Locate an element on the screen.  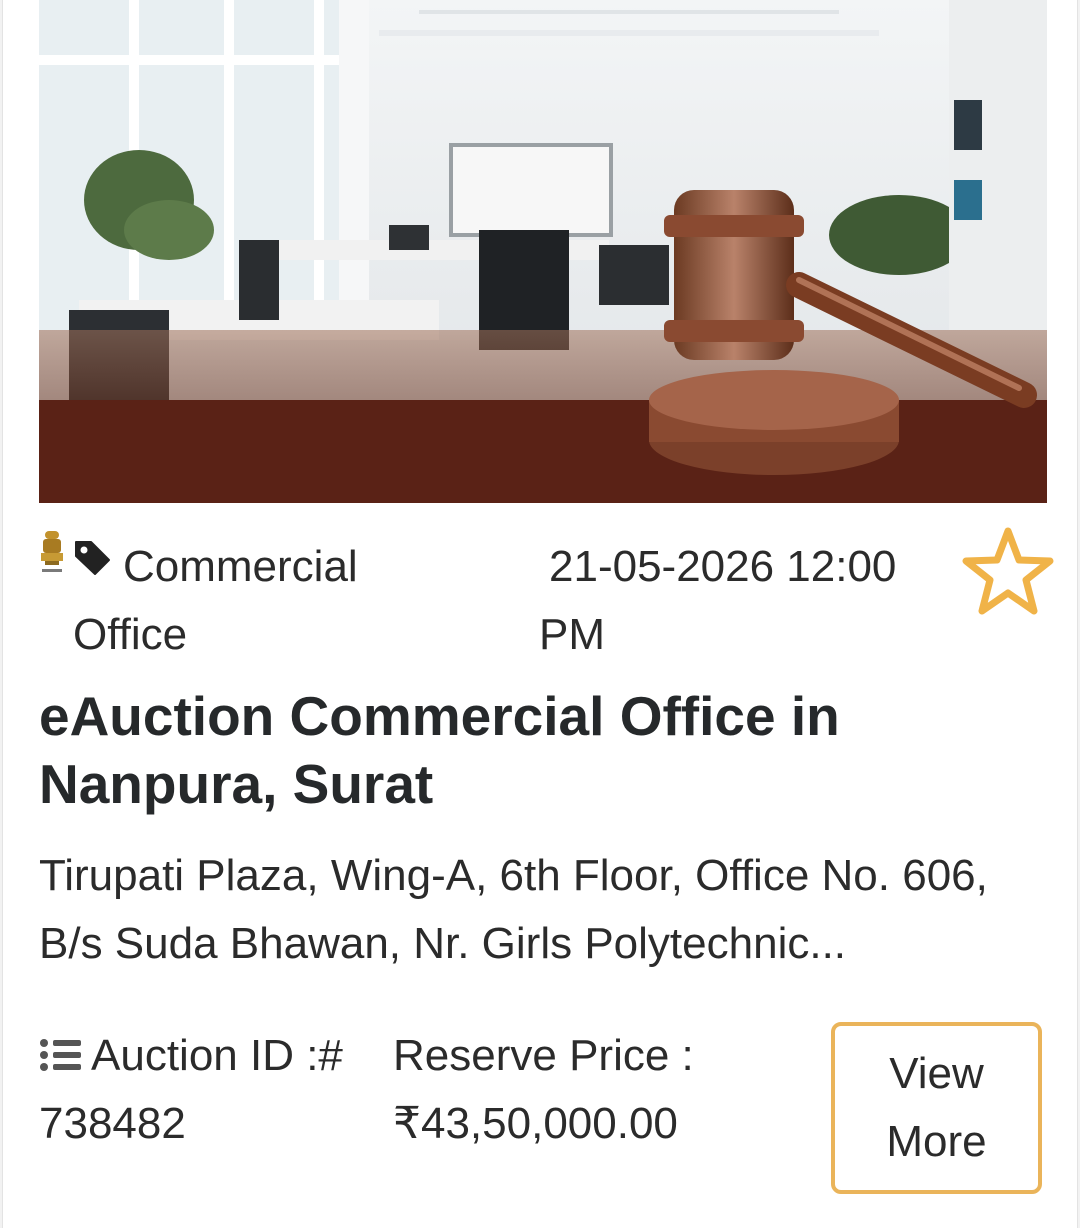
auction-date-line2: PM is located at coordinates (572, 634).